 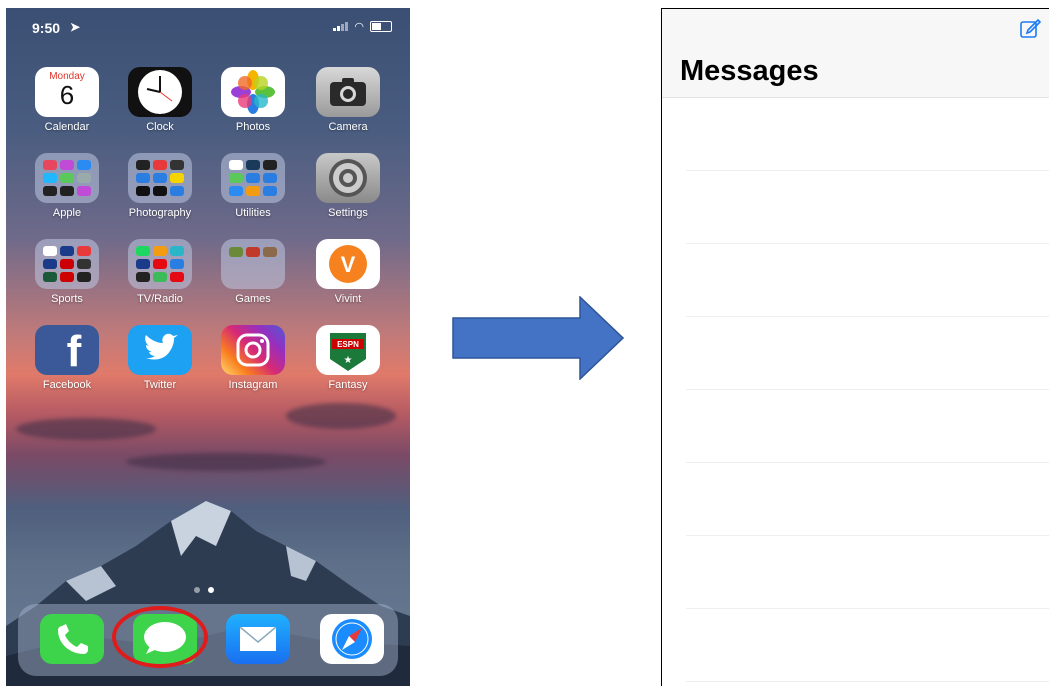 What do you see at coordinates (348, 350) in the screenshot?
I see `espn-fantasy-icon: ESPN ★` at bounding box center [348, 350].